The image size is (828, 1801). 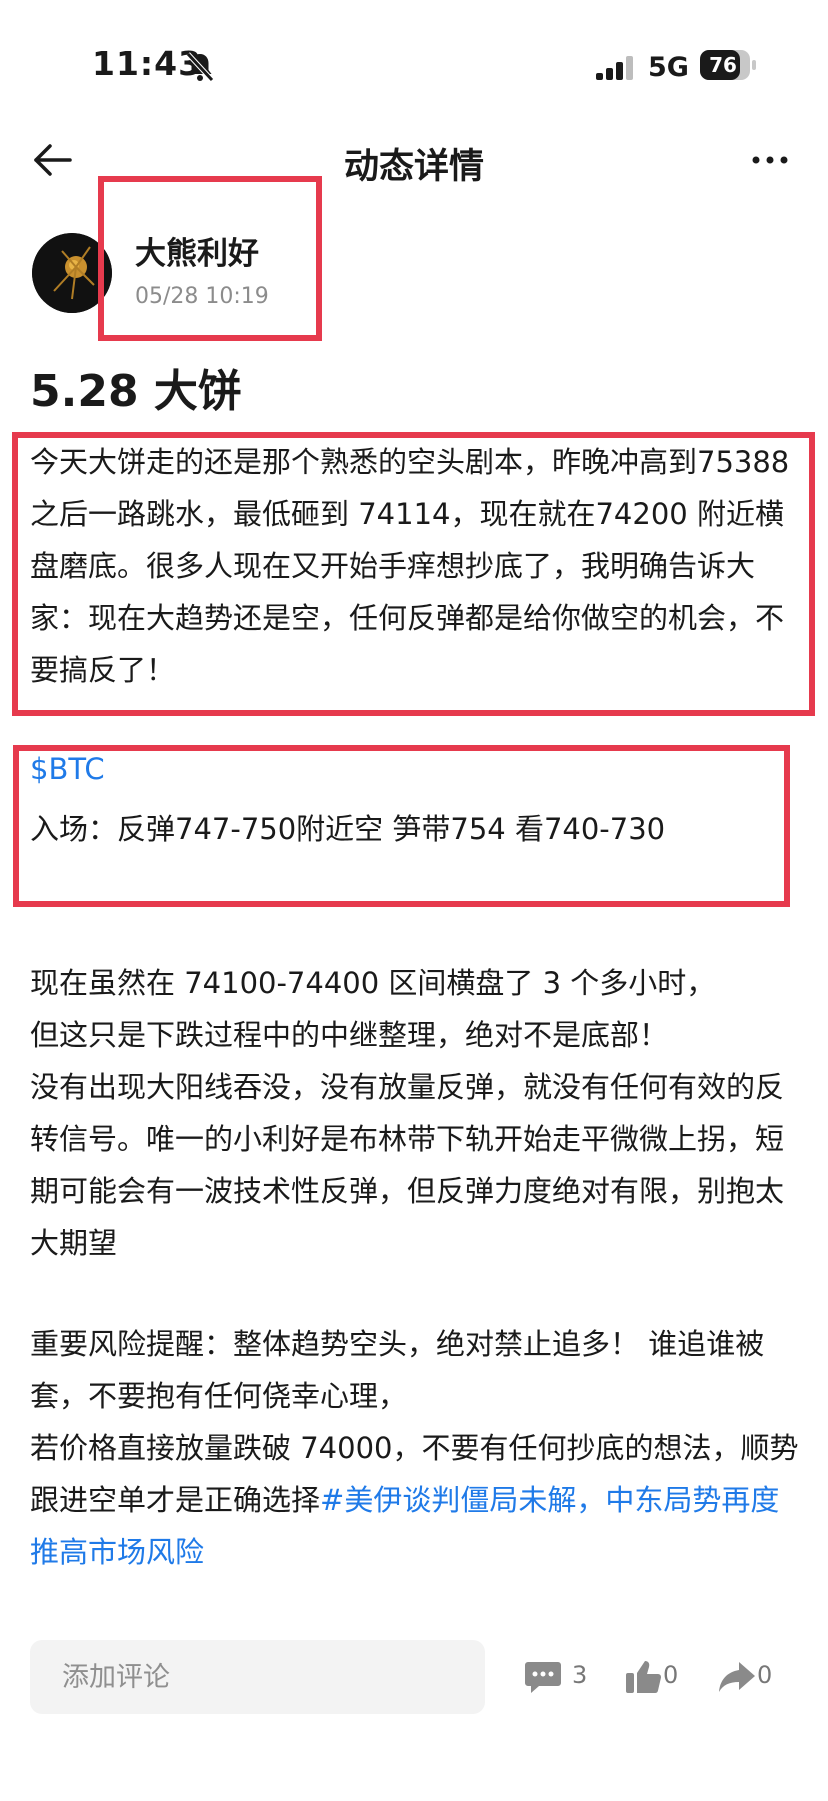 What do you see at coordinates (136, 391) in the screenshot?
I see `post-title: 5.28 大饼` at bounding box center [136, 391].